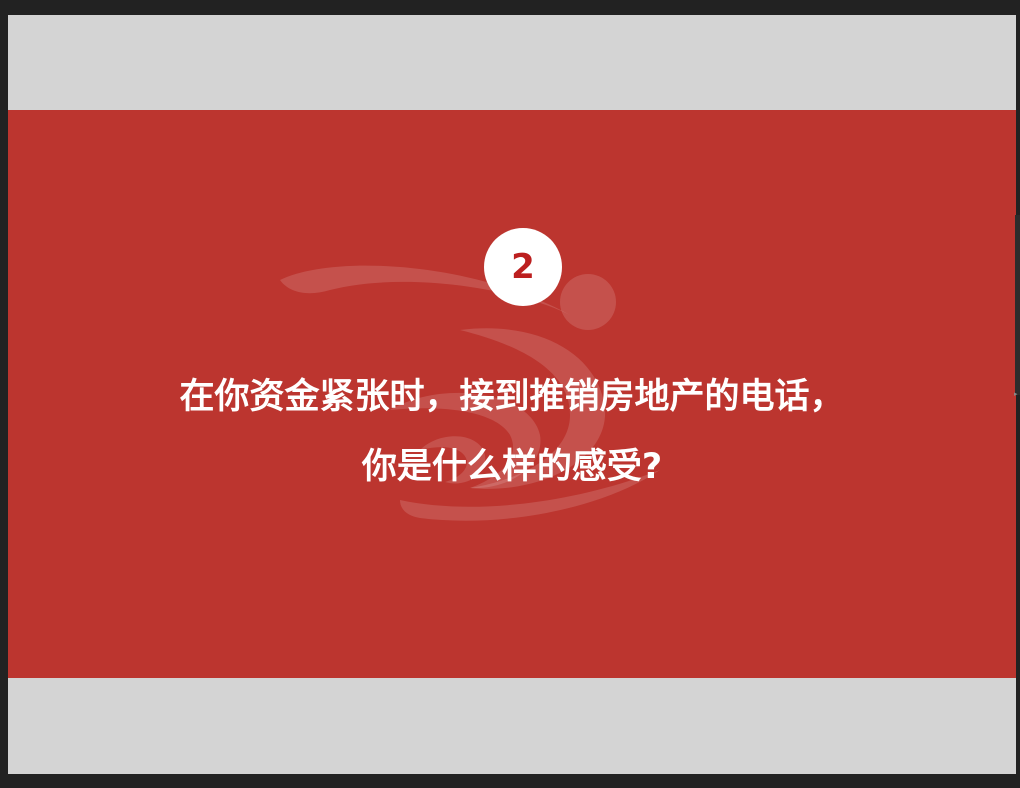 The height and width of the screenshot is (788, 1020). I want to click on side-scroll-edge, so click(1017, 305).